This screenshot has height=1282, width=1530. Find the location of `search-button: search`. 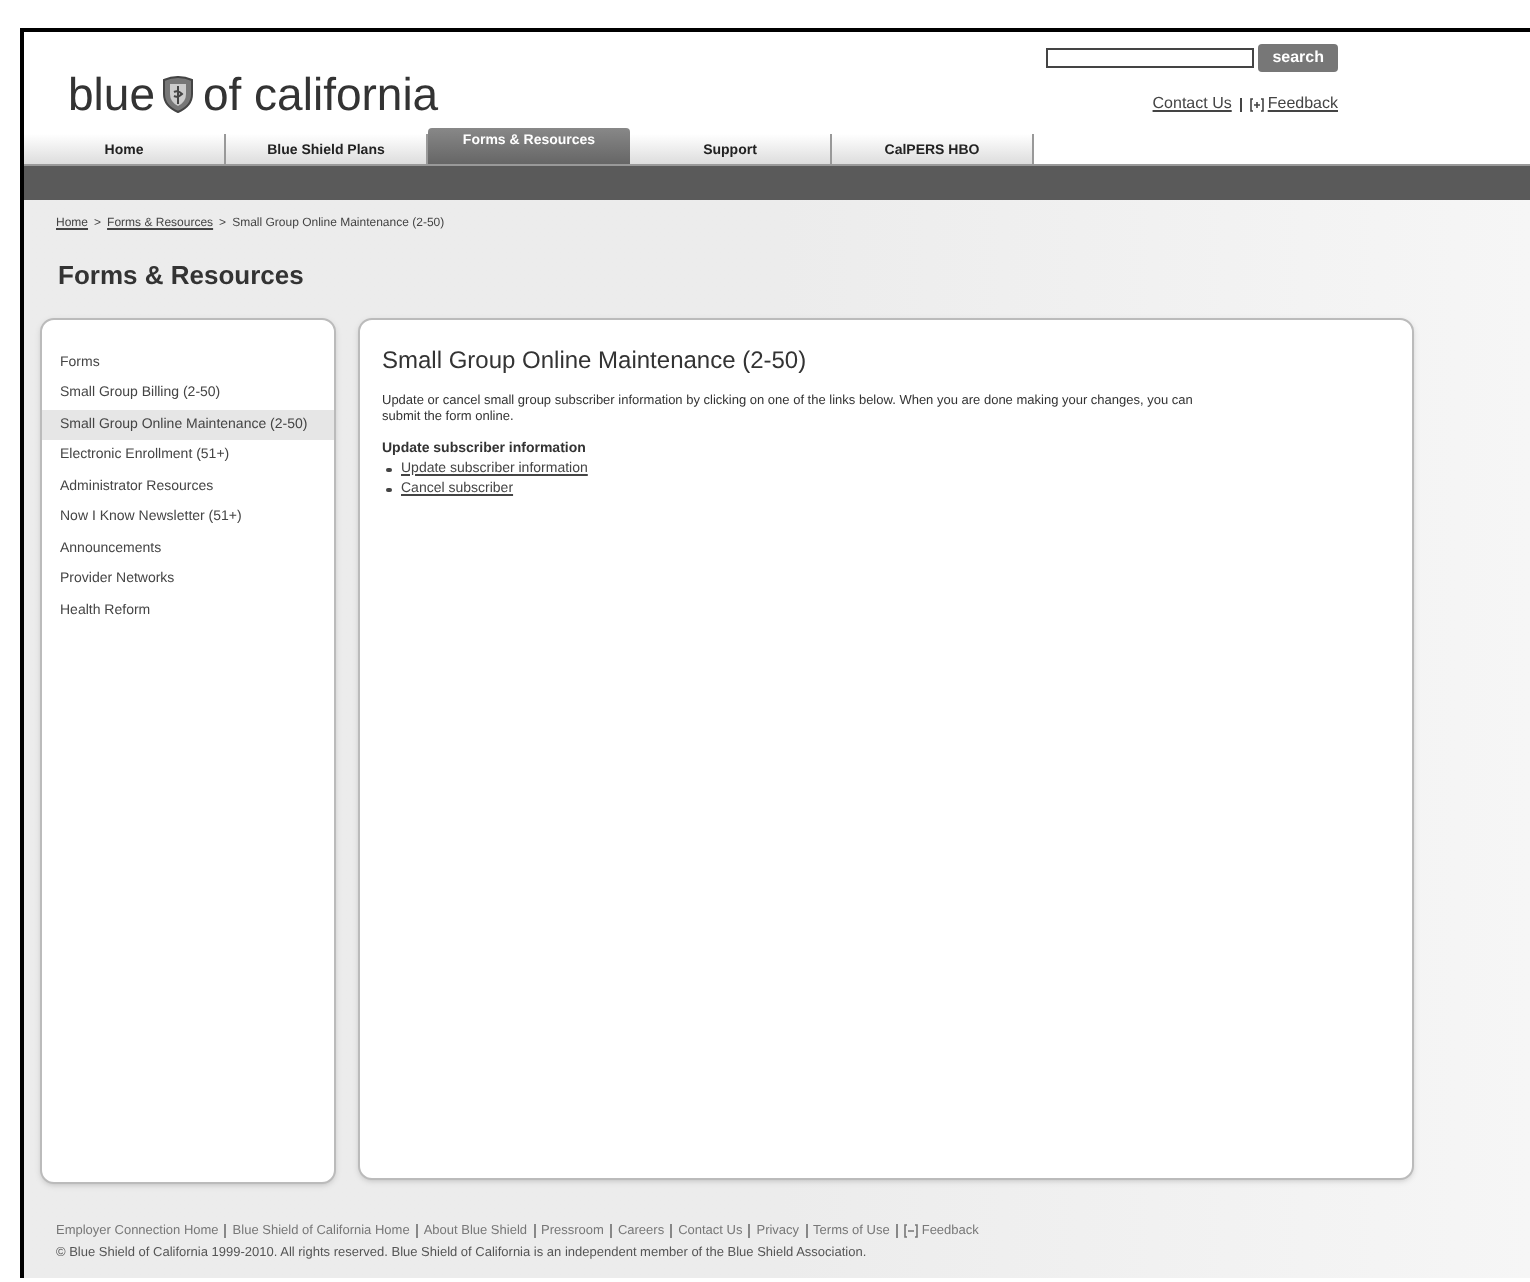

search-button: search is located at coordinates (1298, 58).